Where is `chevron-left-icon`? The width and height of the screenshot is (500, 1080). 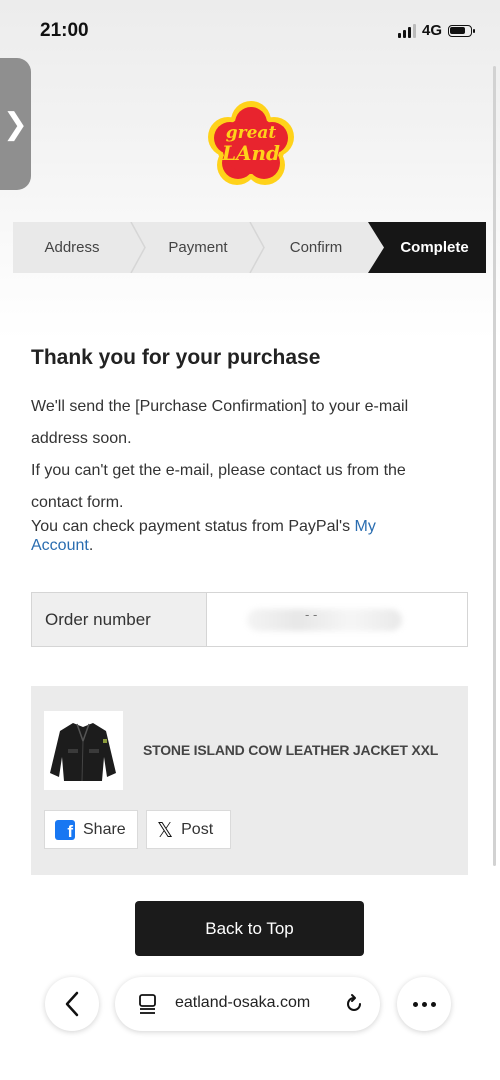 chevron-left-icon is located at coordinates (72, 1004).